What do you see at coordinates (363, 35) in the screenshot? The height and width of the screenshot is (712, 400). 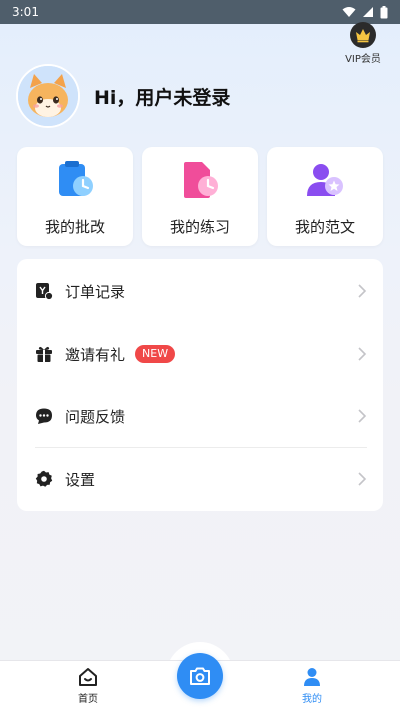 I see `crown-icon` at bounding box center [363, 35].